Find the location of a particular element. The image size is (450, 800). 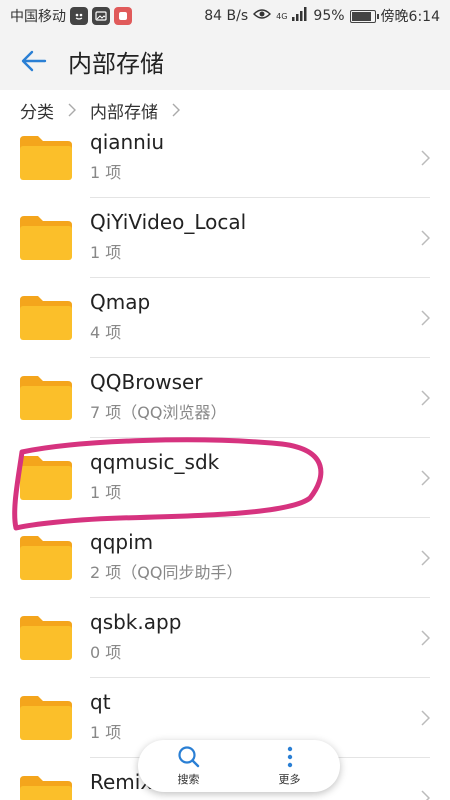

network-type: 4G is located at coordinates (282, 16).